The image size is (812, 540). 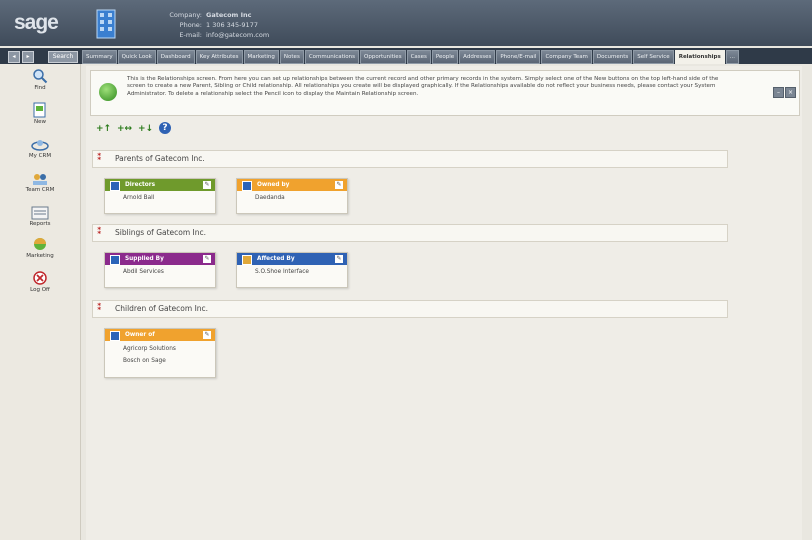 What do you see at coordinates (136, 57) in the screenshot?
I see `tab-quick-look: Quick Look` at bounding box center [136, 57].